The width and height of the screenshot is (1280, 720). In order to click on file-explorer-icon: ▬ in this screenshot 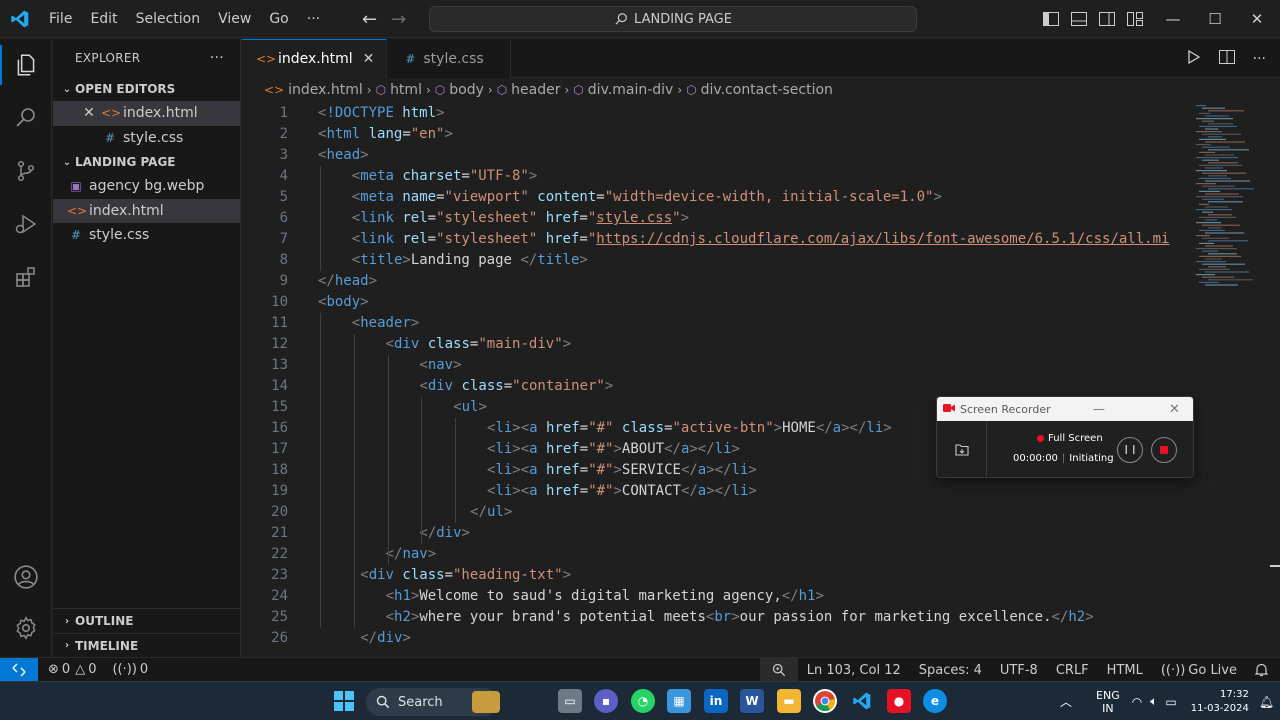, I will do `click(789, 701)`.